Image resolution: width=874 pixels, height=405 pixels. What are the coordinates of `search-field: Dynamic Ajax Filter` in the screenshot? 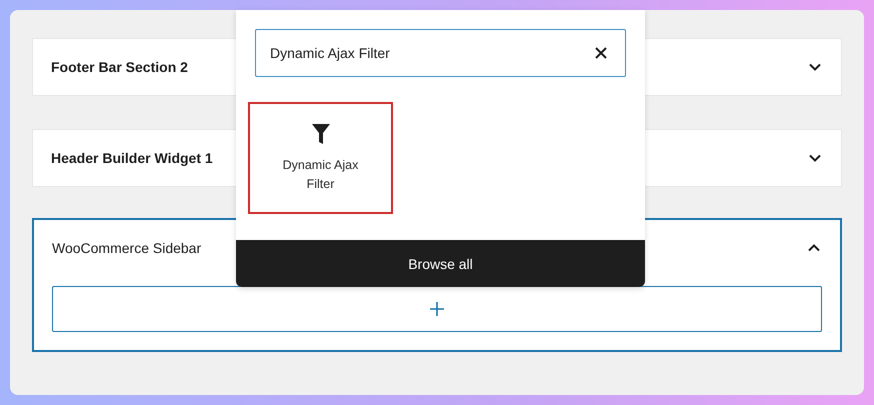 It's located at (440, 53).